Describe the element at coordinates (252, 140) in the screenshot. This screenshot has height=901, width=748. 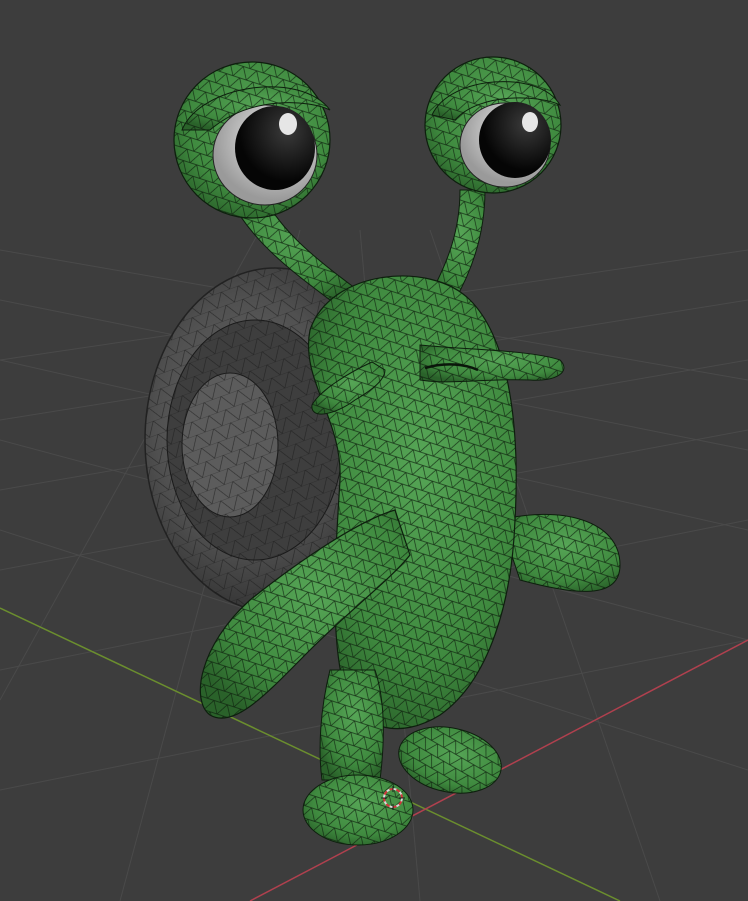
I see `snail-left-eye` at that location.